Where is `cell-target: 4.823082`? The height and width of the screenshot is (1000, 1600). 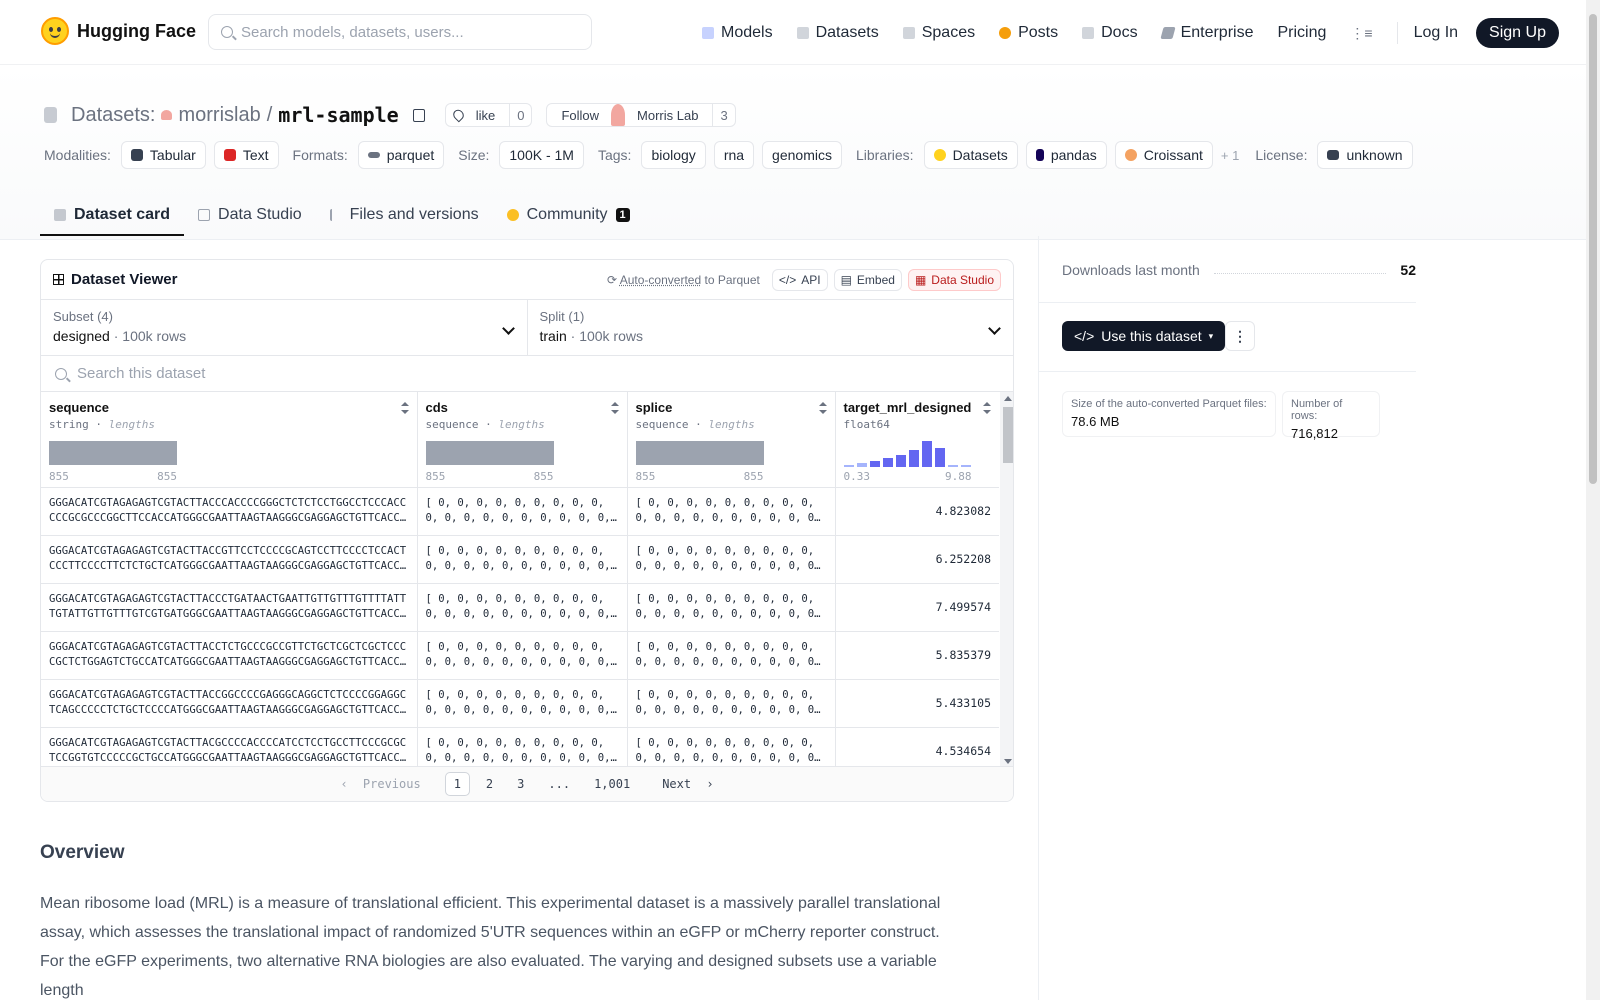 cell-target: 4.823082 is located at coordinates (917, 511).